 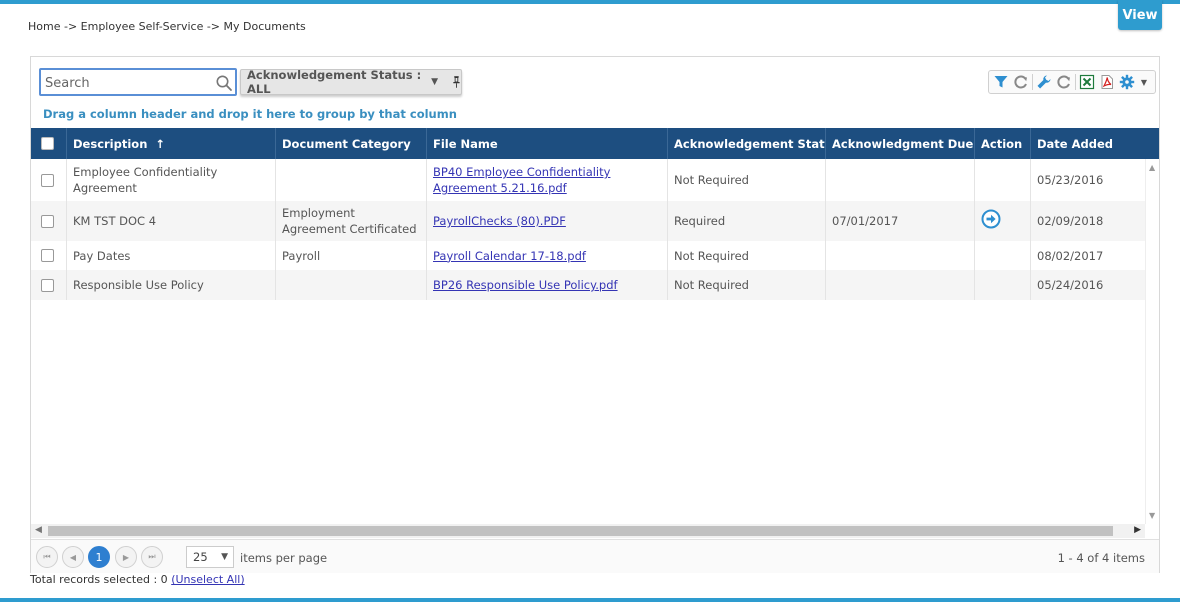 I want to click on pager-info: 1 - 4 of 4 items, so click(x=1101, y=558).